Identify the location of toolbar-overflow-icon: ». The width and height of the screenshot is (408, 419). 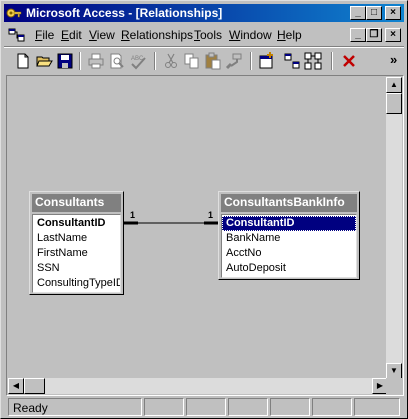
(393, 59).